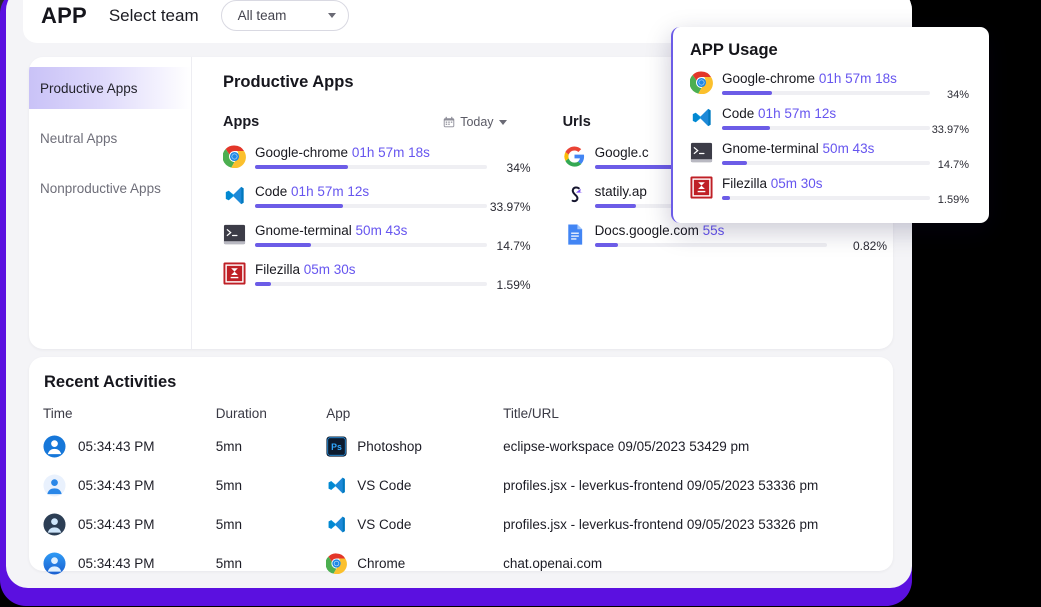  Describe the element at coordinates (744, 230) in the screenshot. I see `usage-row-label: Docs.google.com 55s` at that location.